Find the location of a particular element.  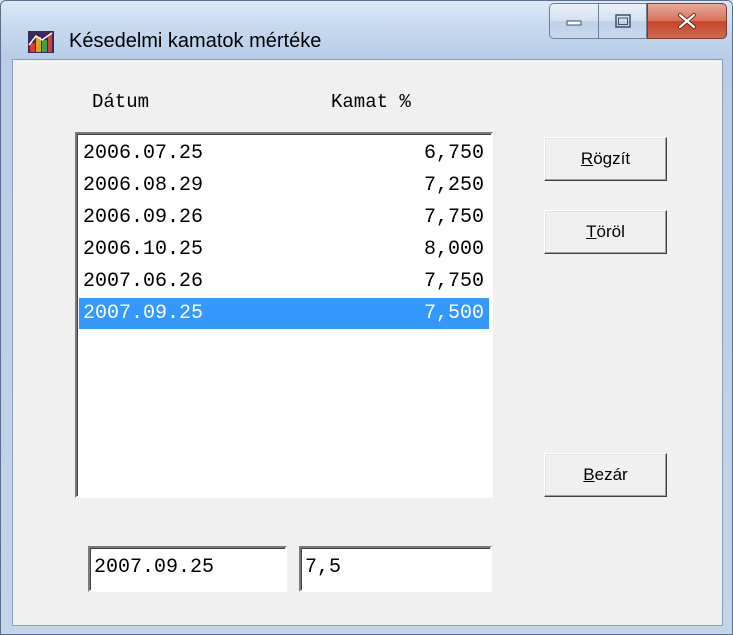

list-item-selected: 2007.09.25 7,500 is located at coordinates (284, 313).